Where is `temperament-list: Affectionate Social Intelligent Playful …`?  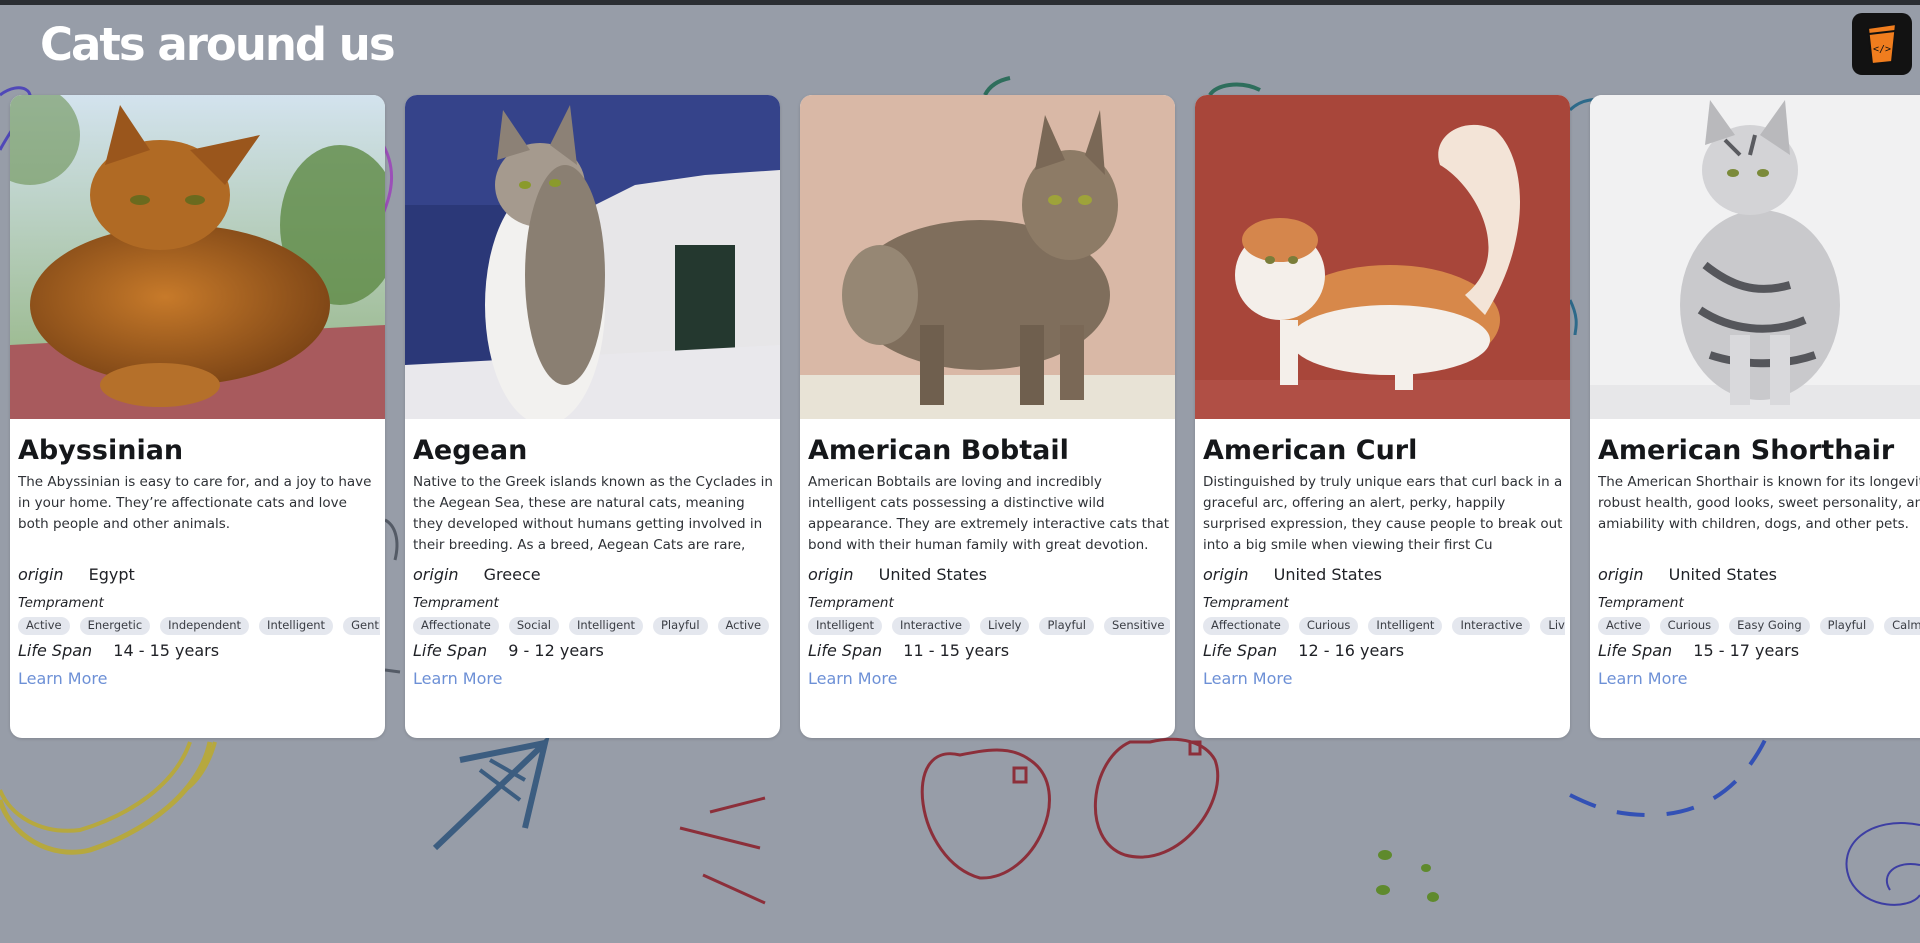
temperament-list: Affectionate Social Intelligent Playful … is located at coordinates (594, 626).